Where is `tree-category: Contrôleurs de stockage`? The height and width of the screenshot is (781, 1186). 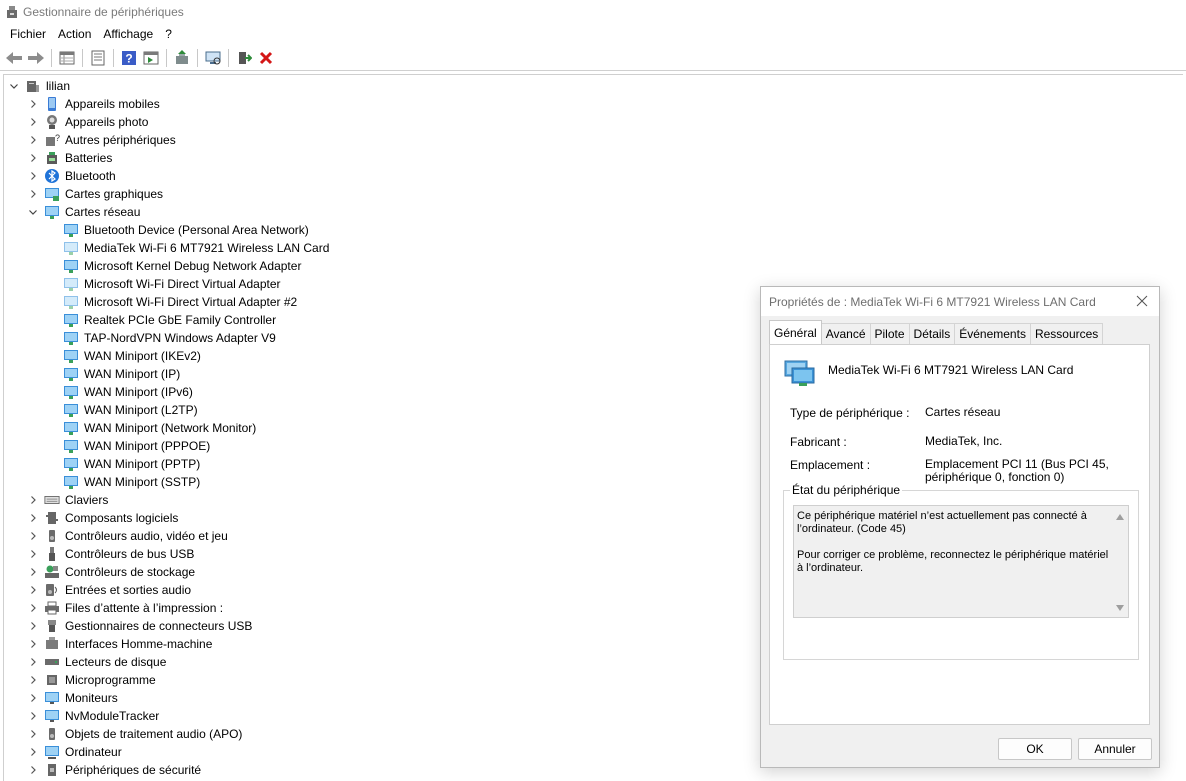
tree-category: Contrôleurs de stockage is located at coordinates (110, 572).